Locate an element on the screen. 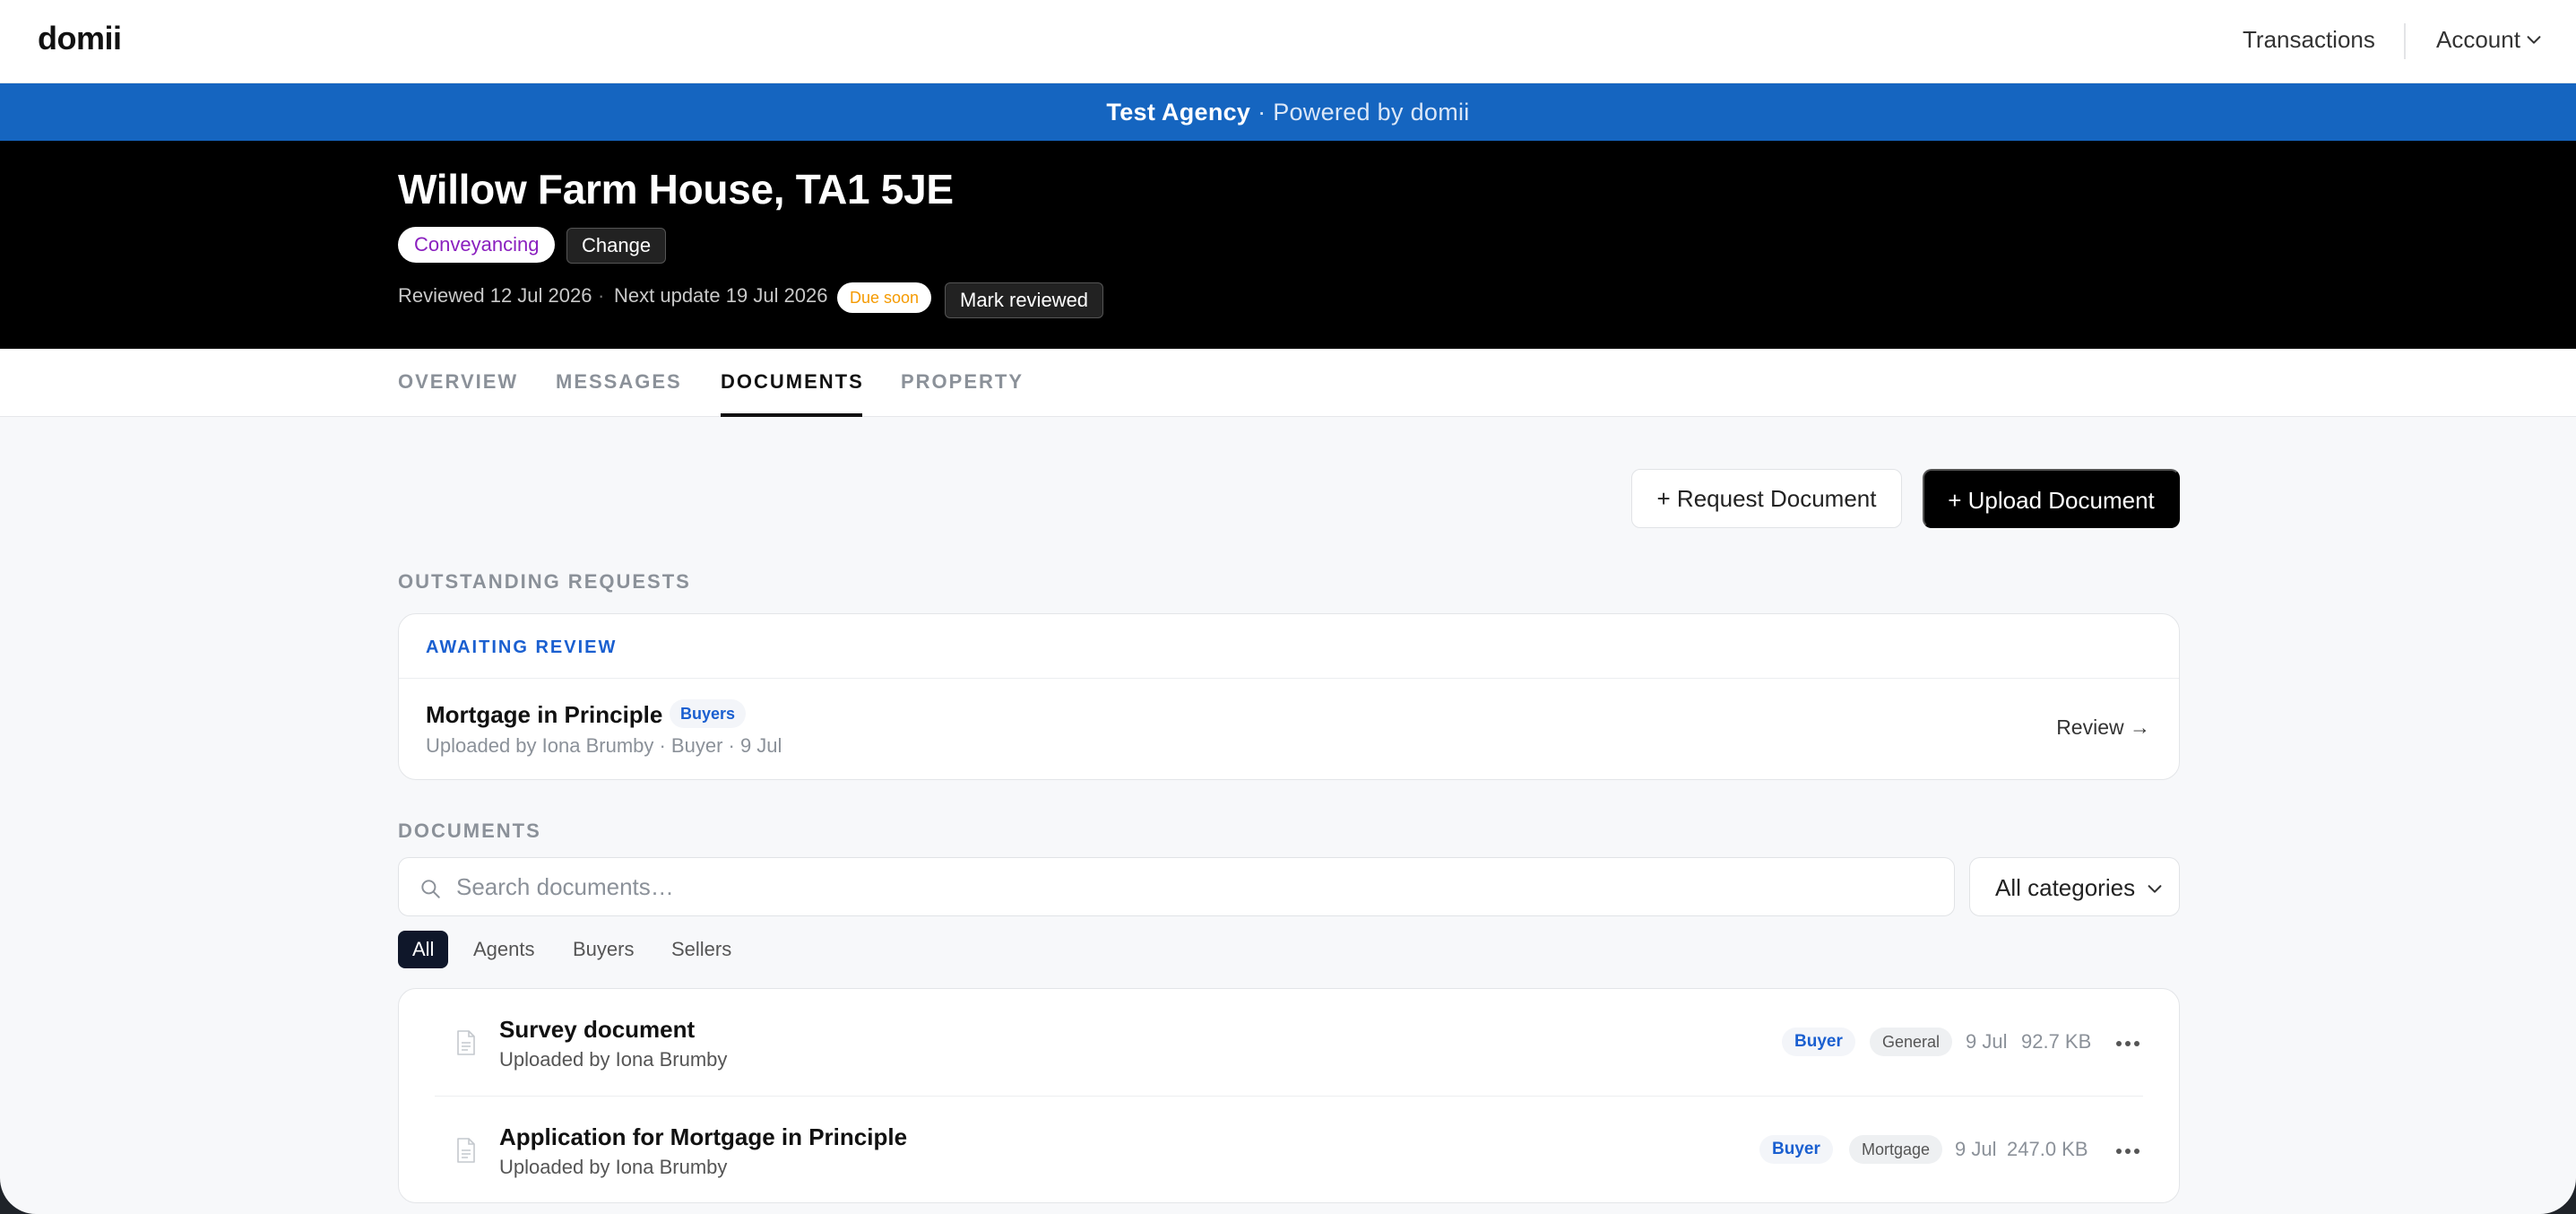  category-tag: Mortgage is located at coordinates (1896, 1149).